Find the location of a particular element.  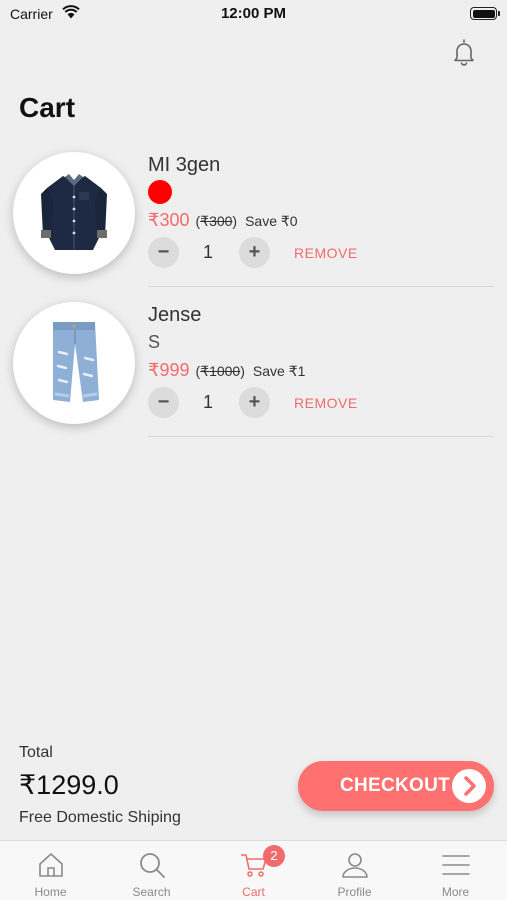

total-label: Total is located at coordinates (36, 752).